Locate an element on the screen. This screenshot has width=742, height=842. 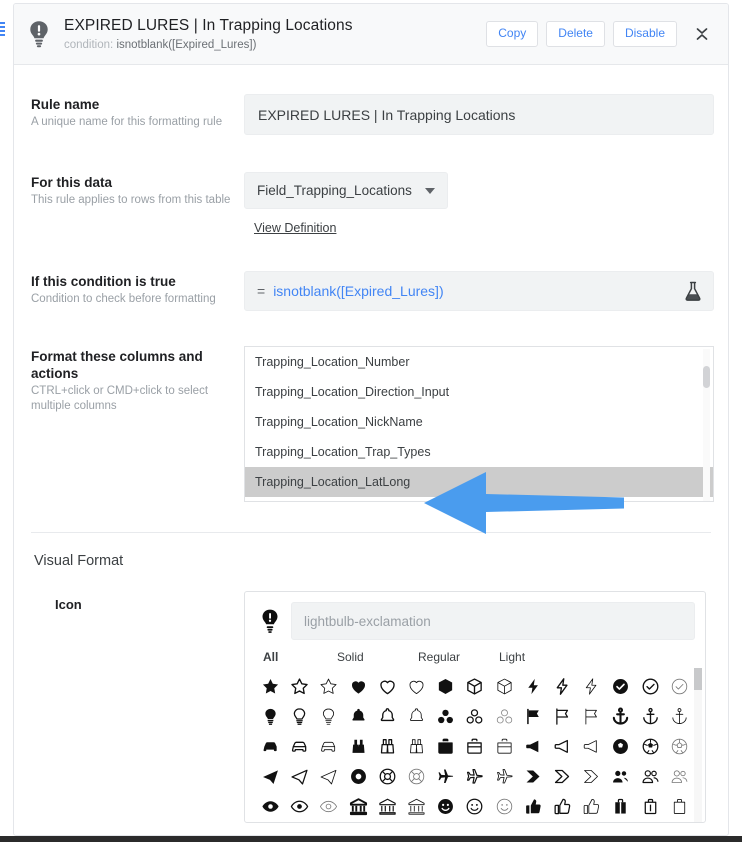
plane-light-icon is located at coordinates (504, 776).